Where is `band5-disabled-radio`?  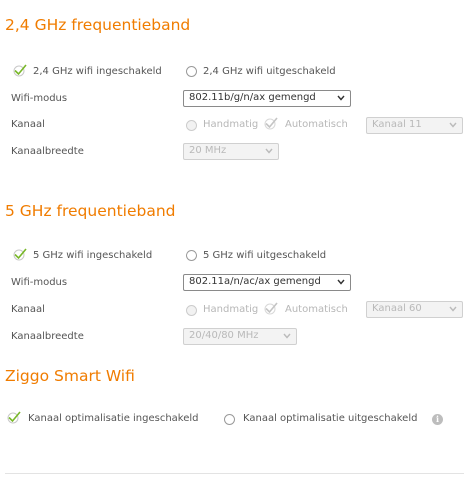 band5-disabled-radio is located at coordinates (191, 255).